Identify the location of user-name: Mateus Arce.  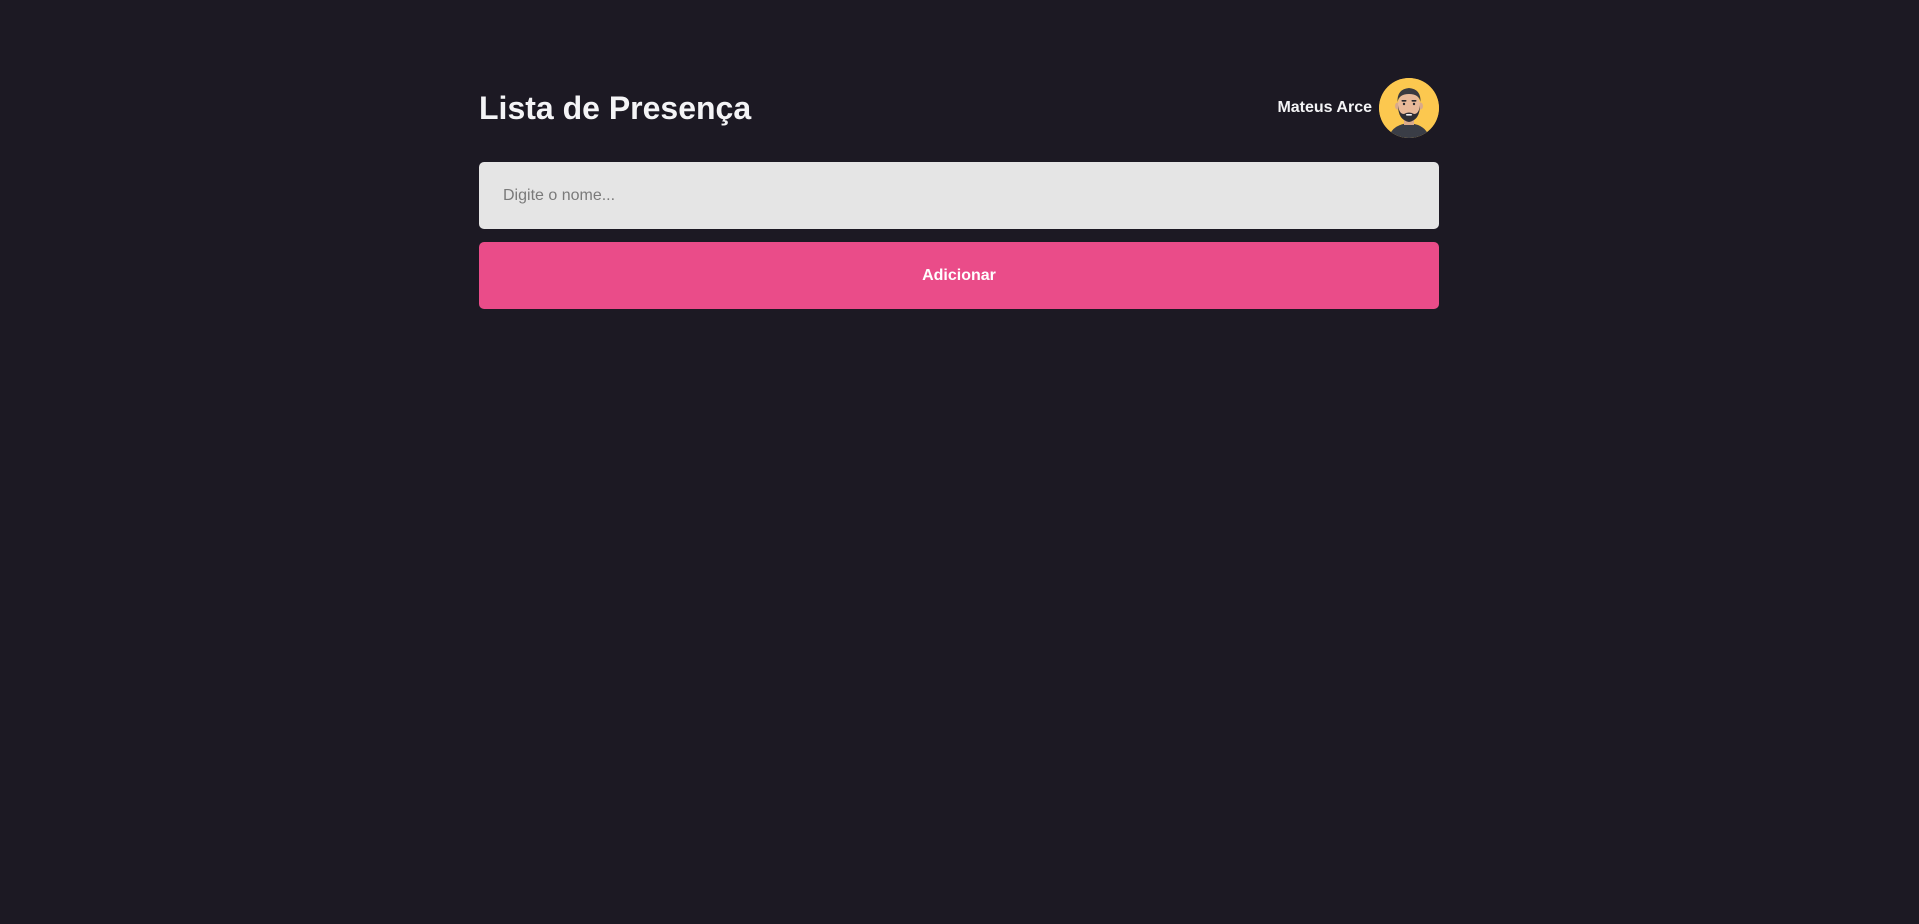
(1324, 107).